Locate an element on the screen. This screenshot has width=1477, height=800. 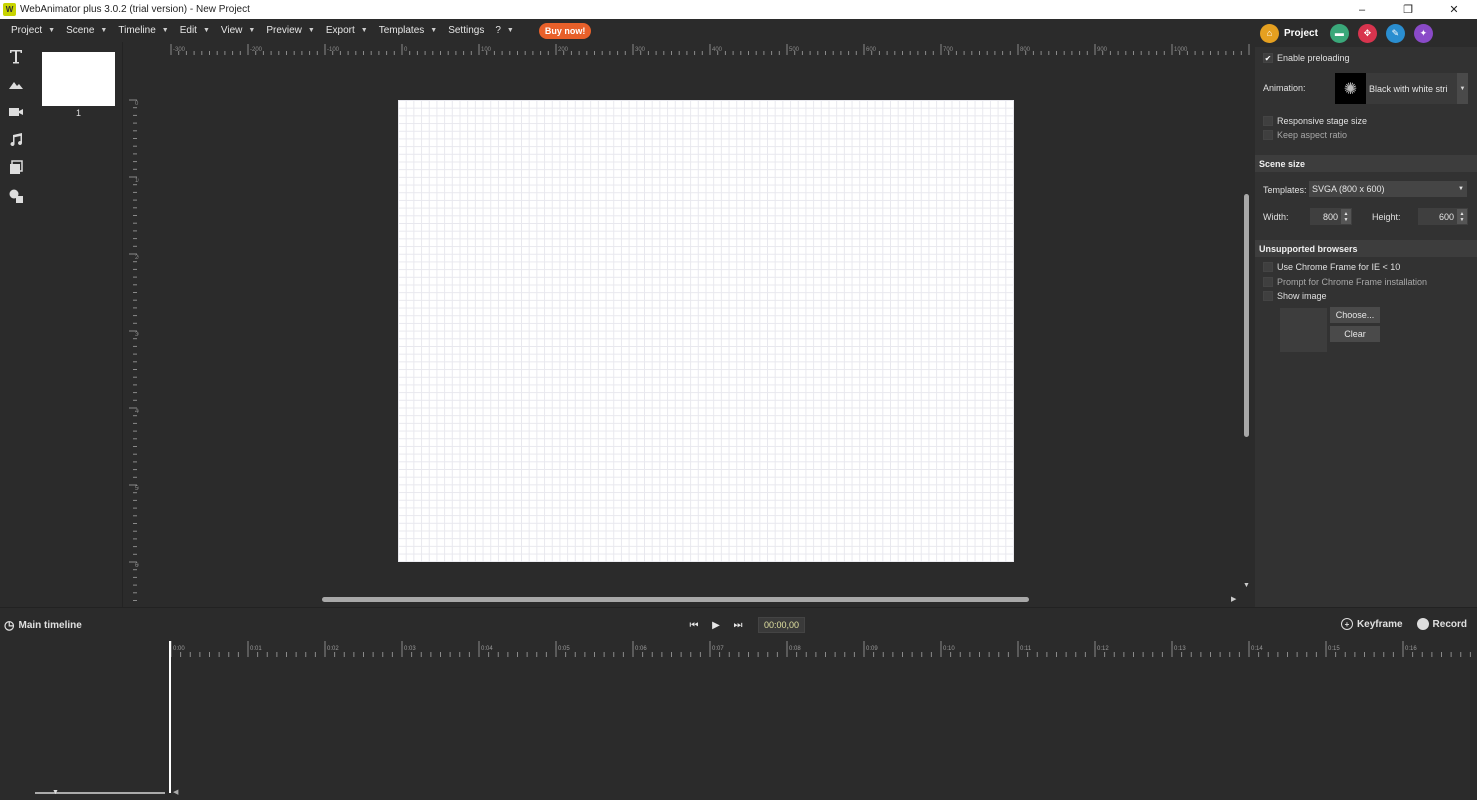
keep-aspect-checkbox is located at coordinates (1268, 135).